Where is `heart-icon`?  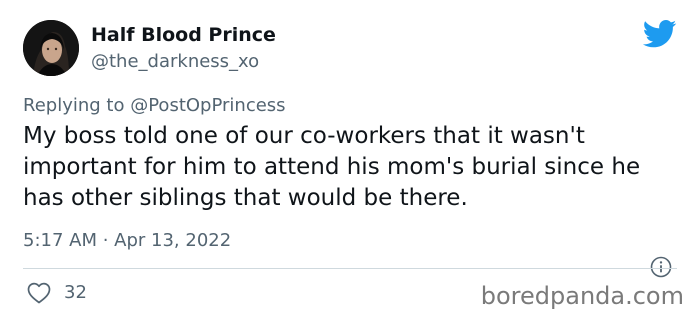 heart-icon is located at coordinates (39, 293).